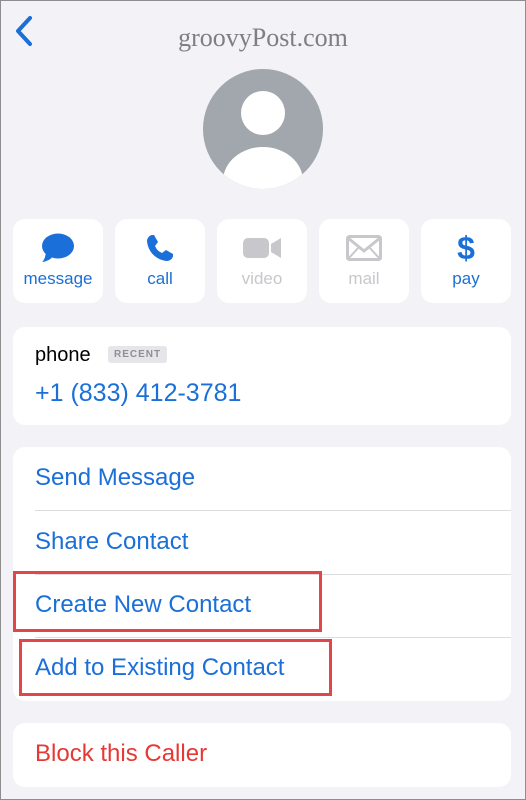 The width and height of the screenshot is (526, 800). I want to click on quick-actions-row: message call video mail $ pay, so click(262, 261).